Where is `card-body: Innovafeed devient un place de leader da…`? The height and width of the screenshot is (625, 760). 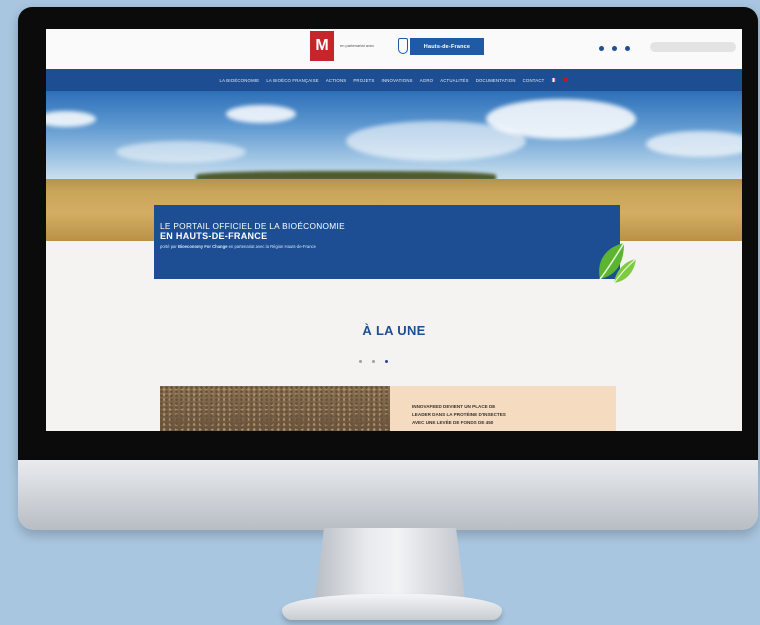 card-body: Innovafeed devient un place de leader da… is located at coordinates (503, 408).